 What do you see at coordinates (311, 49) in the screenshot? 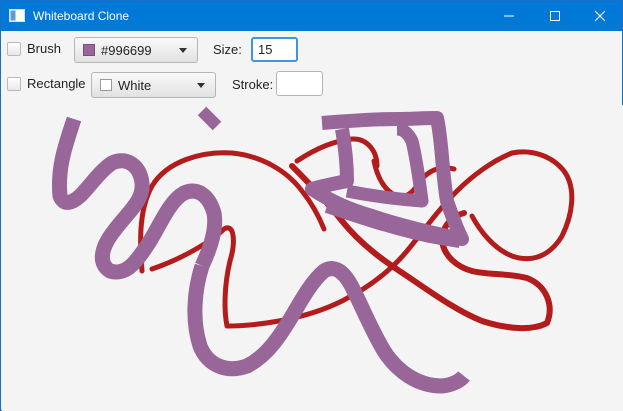
I see `brush-toolbar-row: Brush #996699 Size:` at bounding box center [311, 49].